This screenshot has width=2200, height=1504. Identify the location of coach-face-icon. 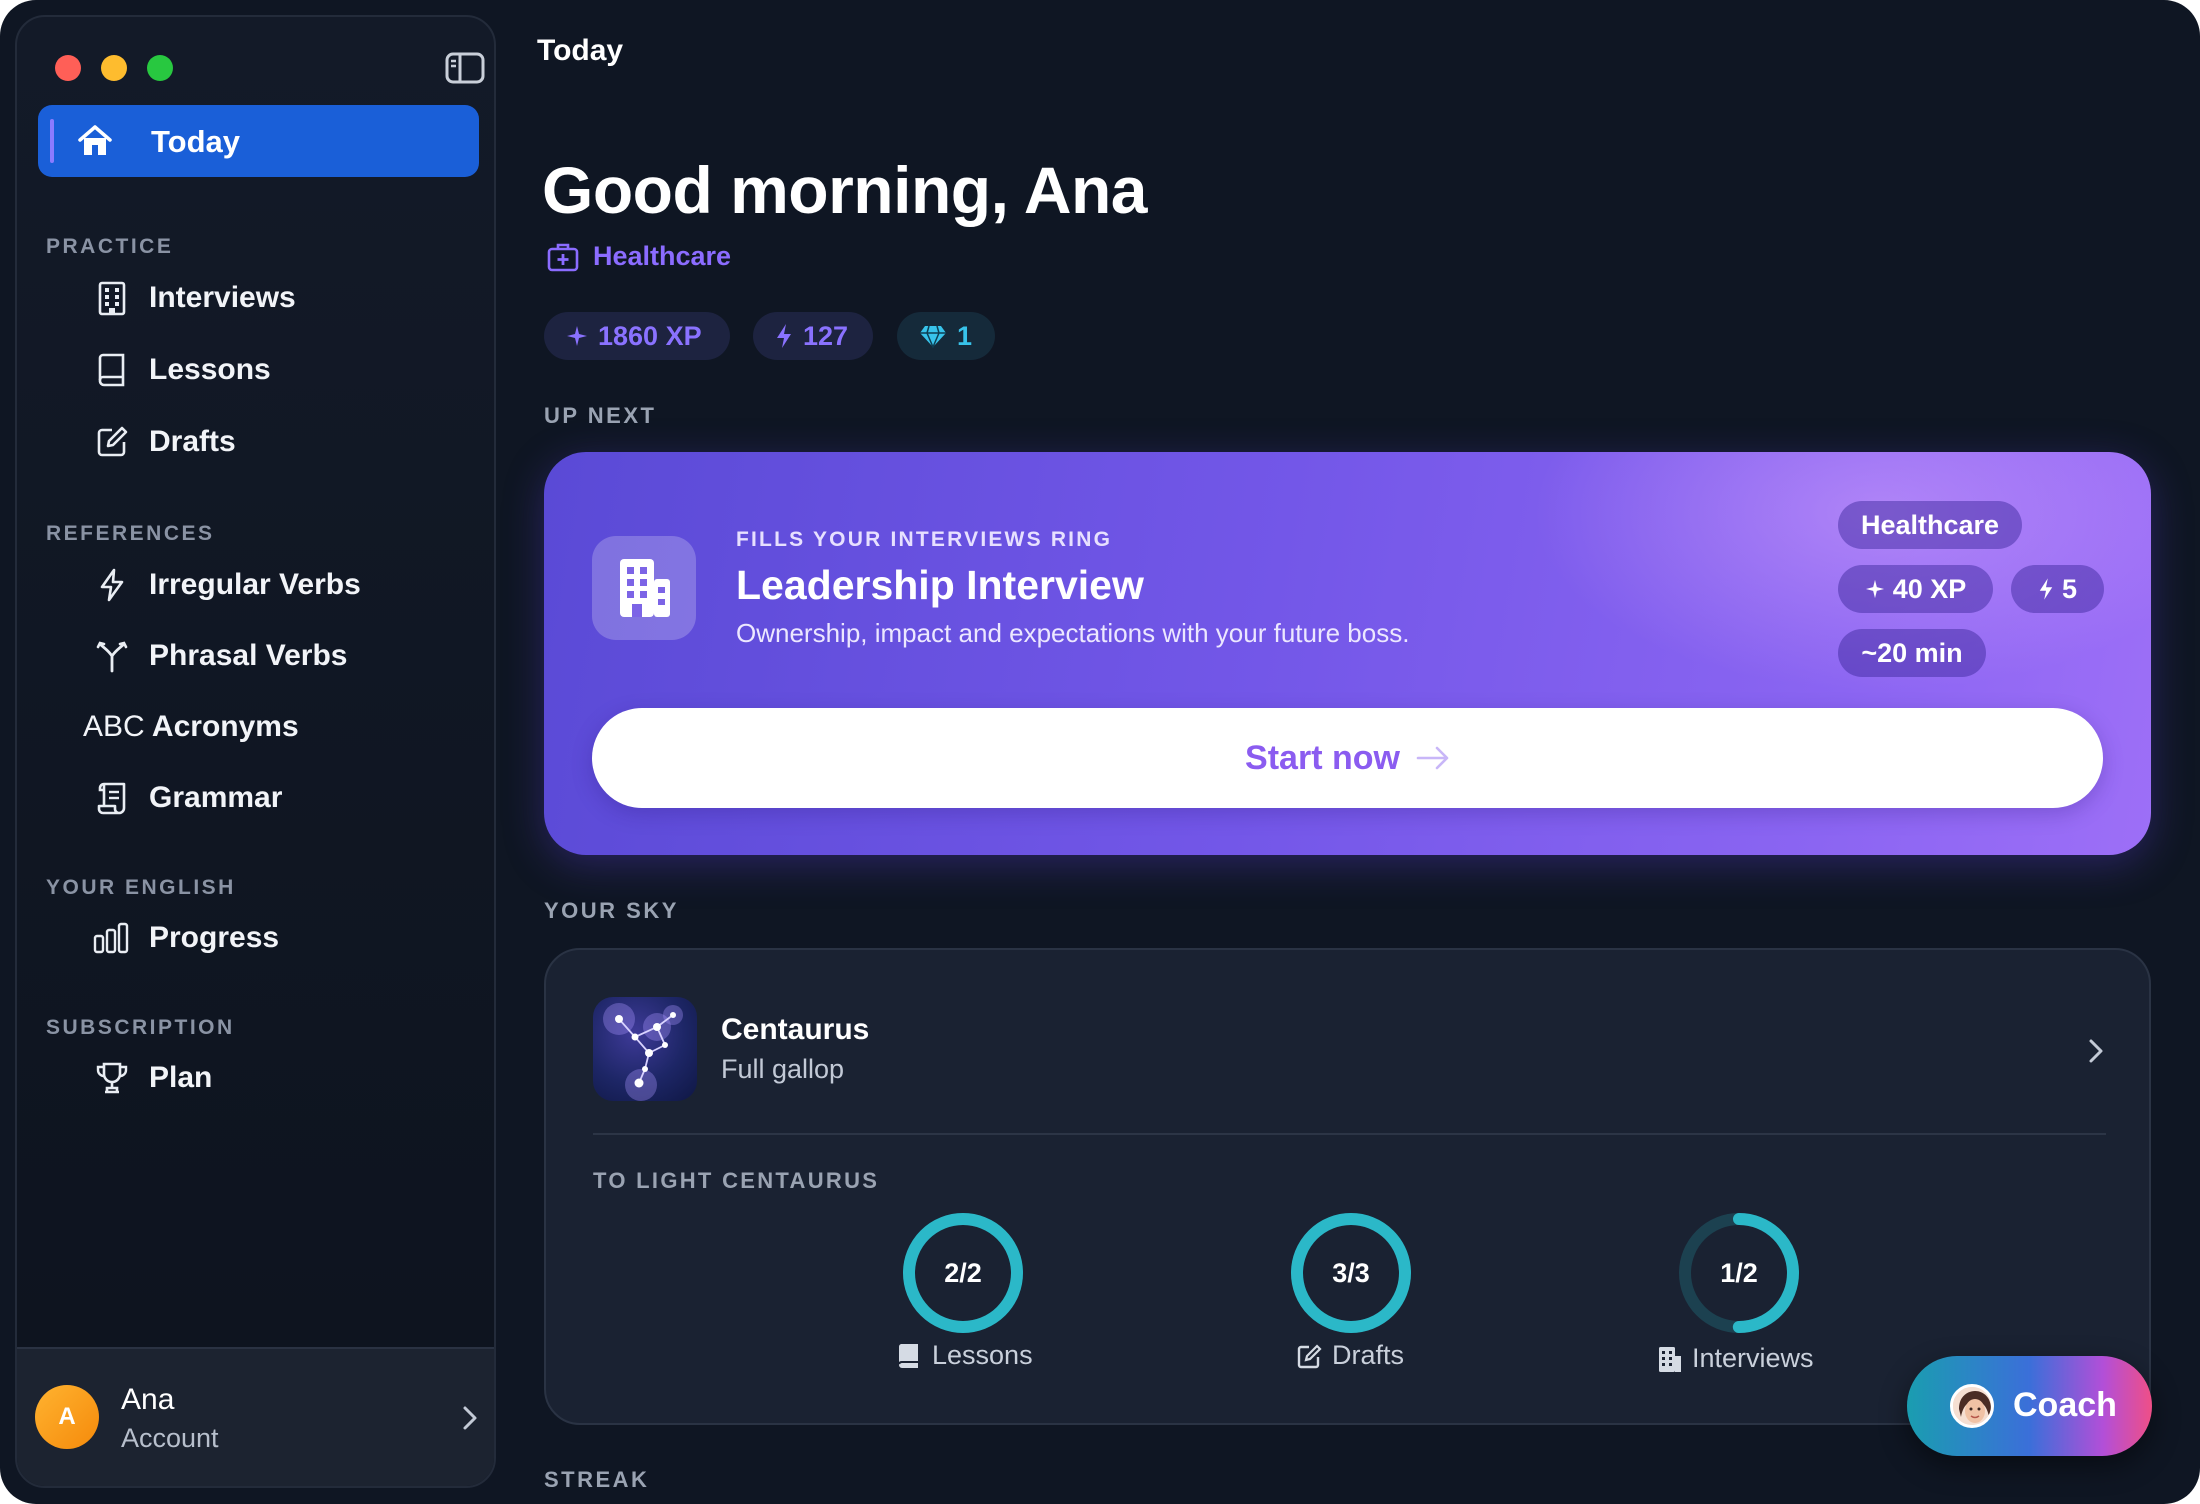
(1972, 1406).